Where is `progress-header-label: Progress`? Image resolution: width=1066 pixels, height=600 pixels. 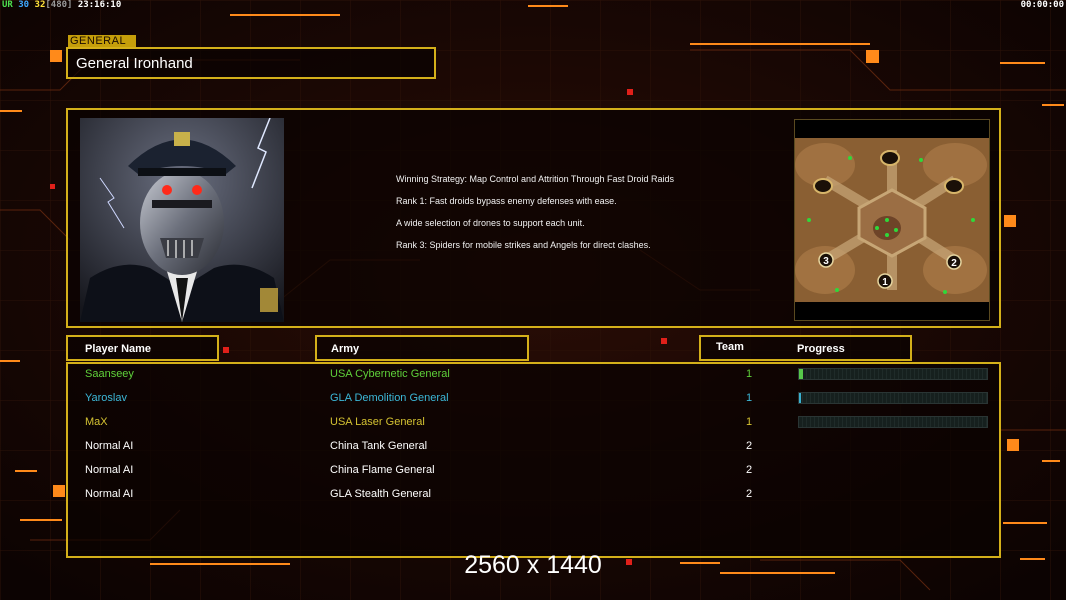
progress-header-label: Progress is located at coordinates (821, 349).